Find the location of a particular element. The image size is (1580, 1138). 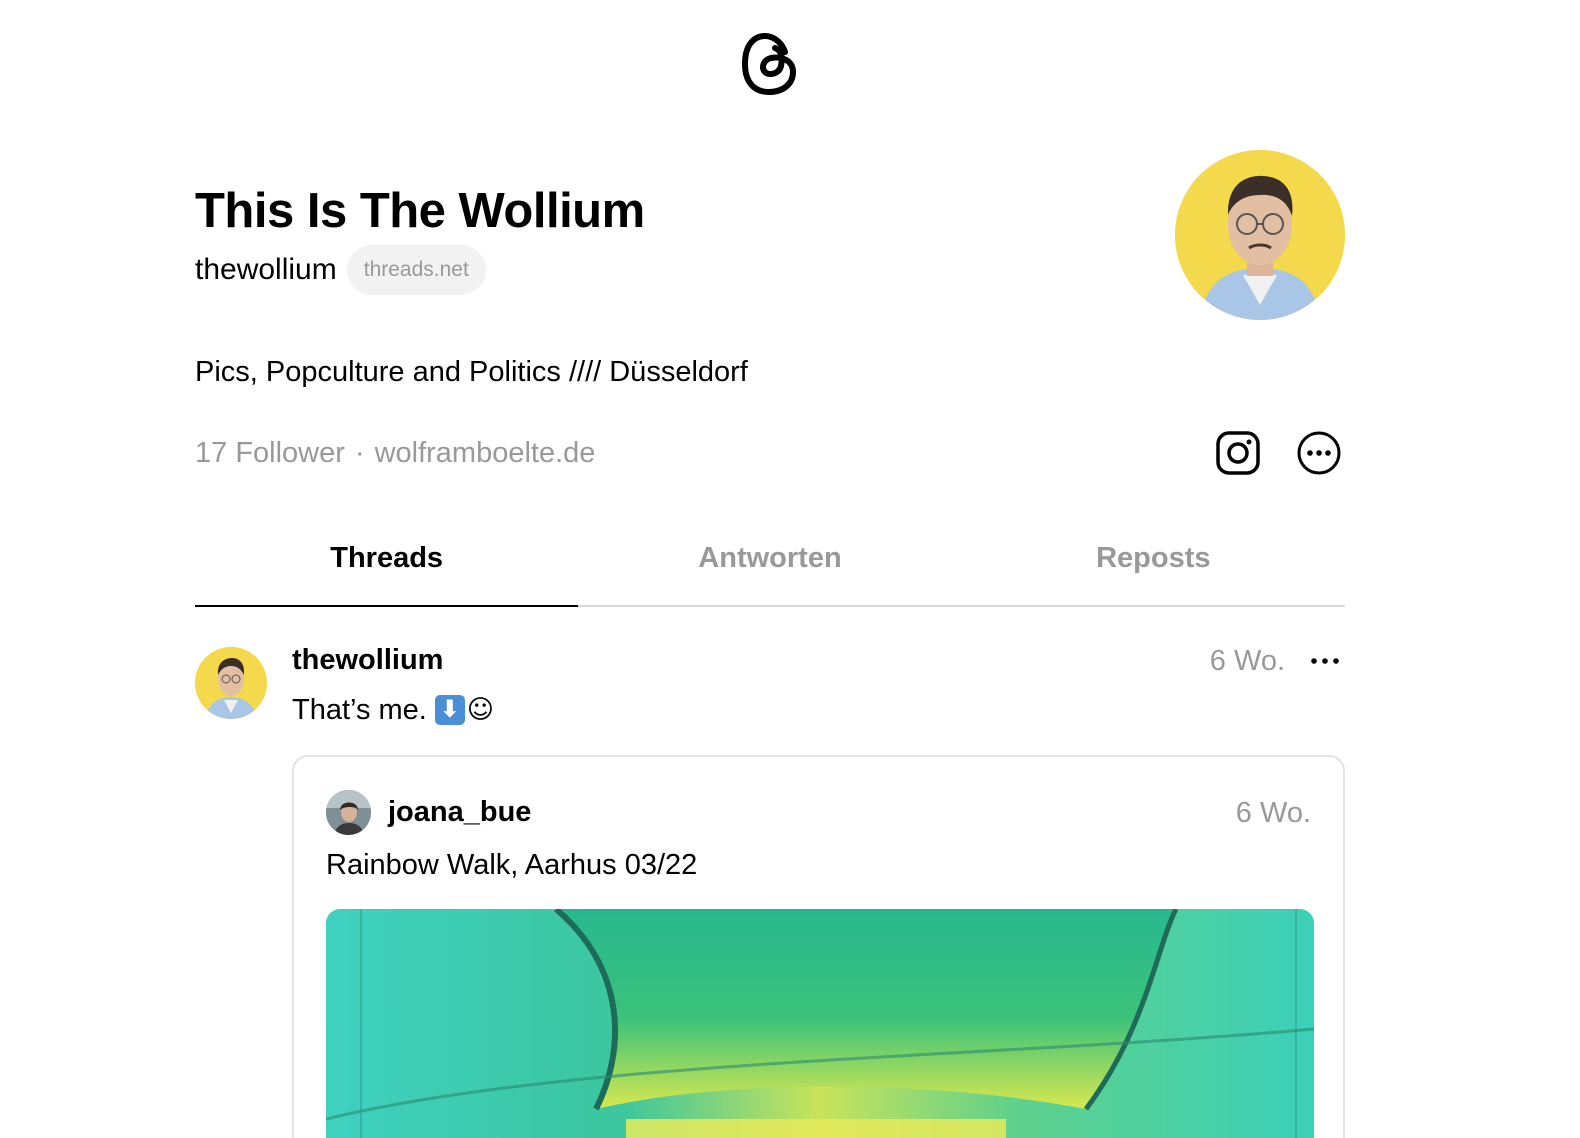

post-author-name: thewollium is located at coordinates (367, 660).